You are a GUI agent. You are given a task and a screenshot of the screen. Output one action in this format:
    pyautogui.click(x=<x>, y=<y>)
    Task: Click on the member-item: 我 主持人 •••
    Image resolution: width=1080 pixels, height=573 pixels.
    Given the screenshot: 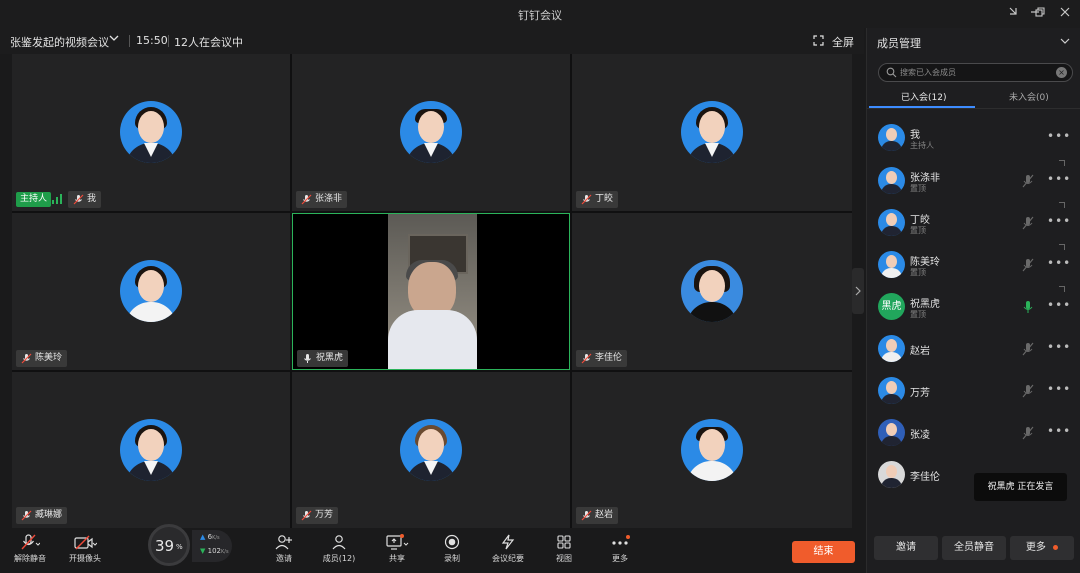 What is the action you would take?
    pyautogui.click(x=973, y=138)
    